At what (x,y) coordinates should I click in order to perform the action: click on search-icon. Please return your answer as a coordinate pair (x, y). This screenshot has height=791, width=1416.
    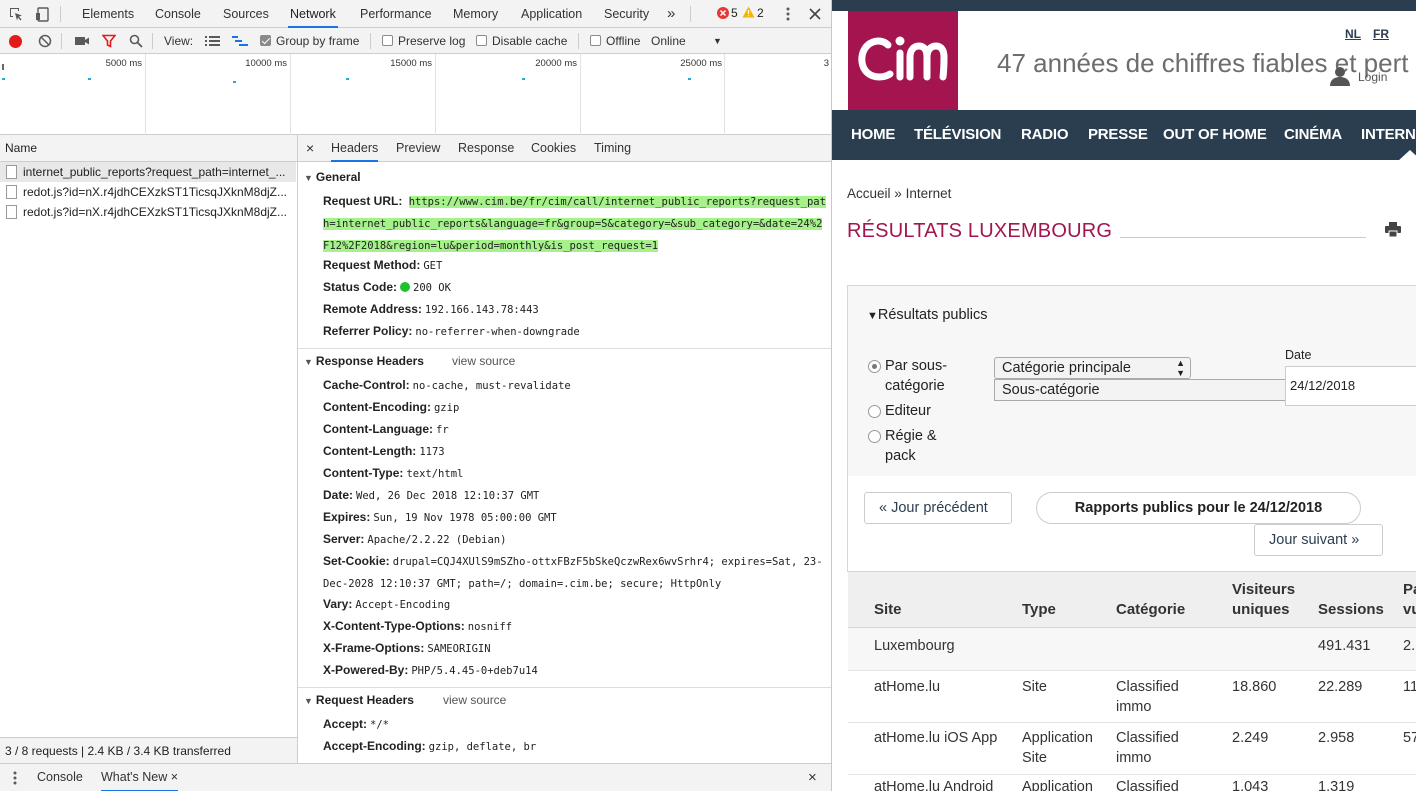
    Looking at the image, I should click on (136, 41).